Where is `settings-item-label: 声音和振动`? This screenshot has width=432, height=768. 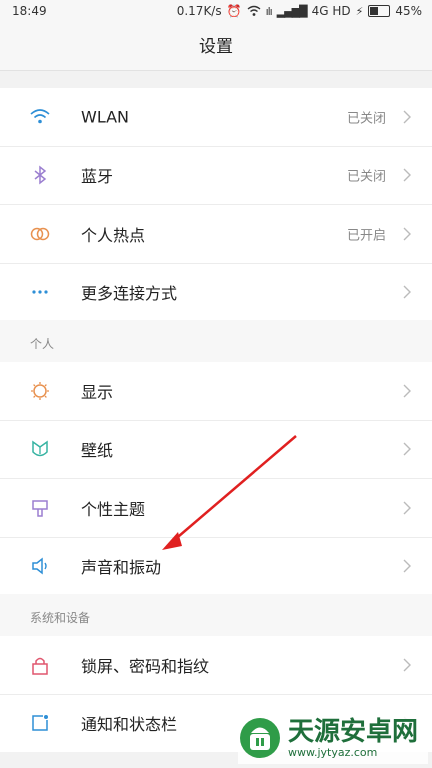 settings-item-label: 声音和振动 is located at coordinates (121, 568).